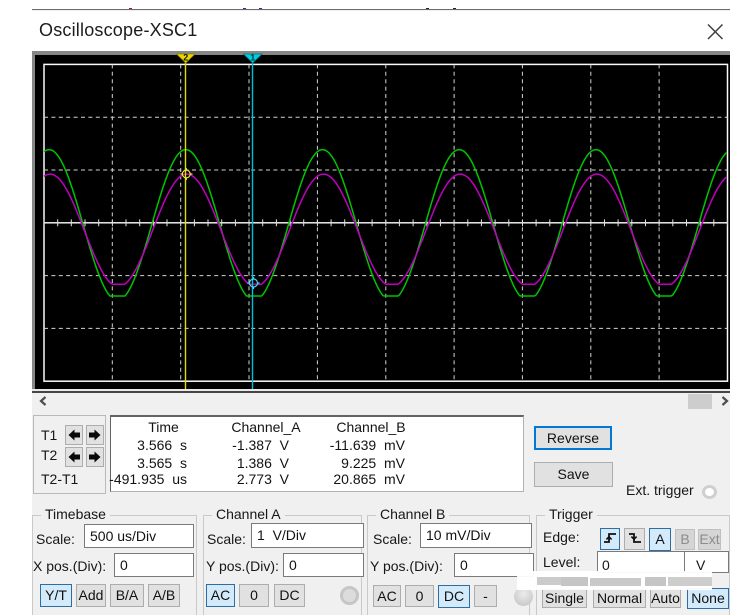  What do you see at coordinates (185, 58) in the screenshot?
I see `svg-text: 2` at bounding box center [185, 58].